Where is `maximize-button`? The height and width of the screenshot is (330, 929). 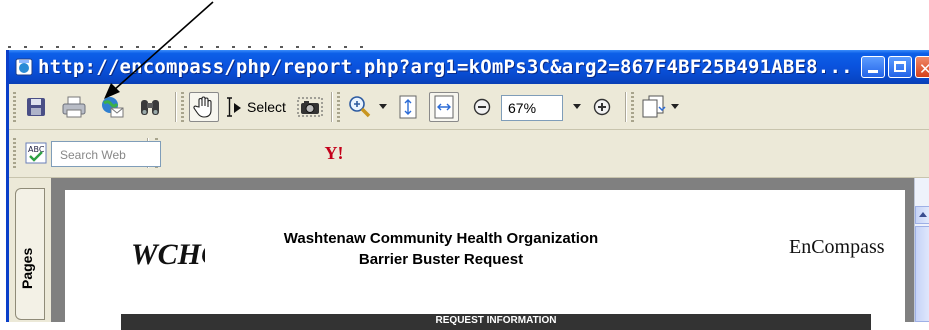
maximize-button is located at coordinates (900, 67).